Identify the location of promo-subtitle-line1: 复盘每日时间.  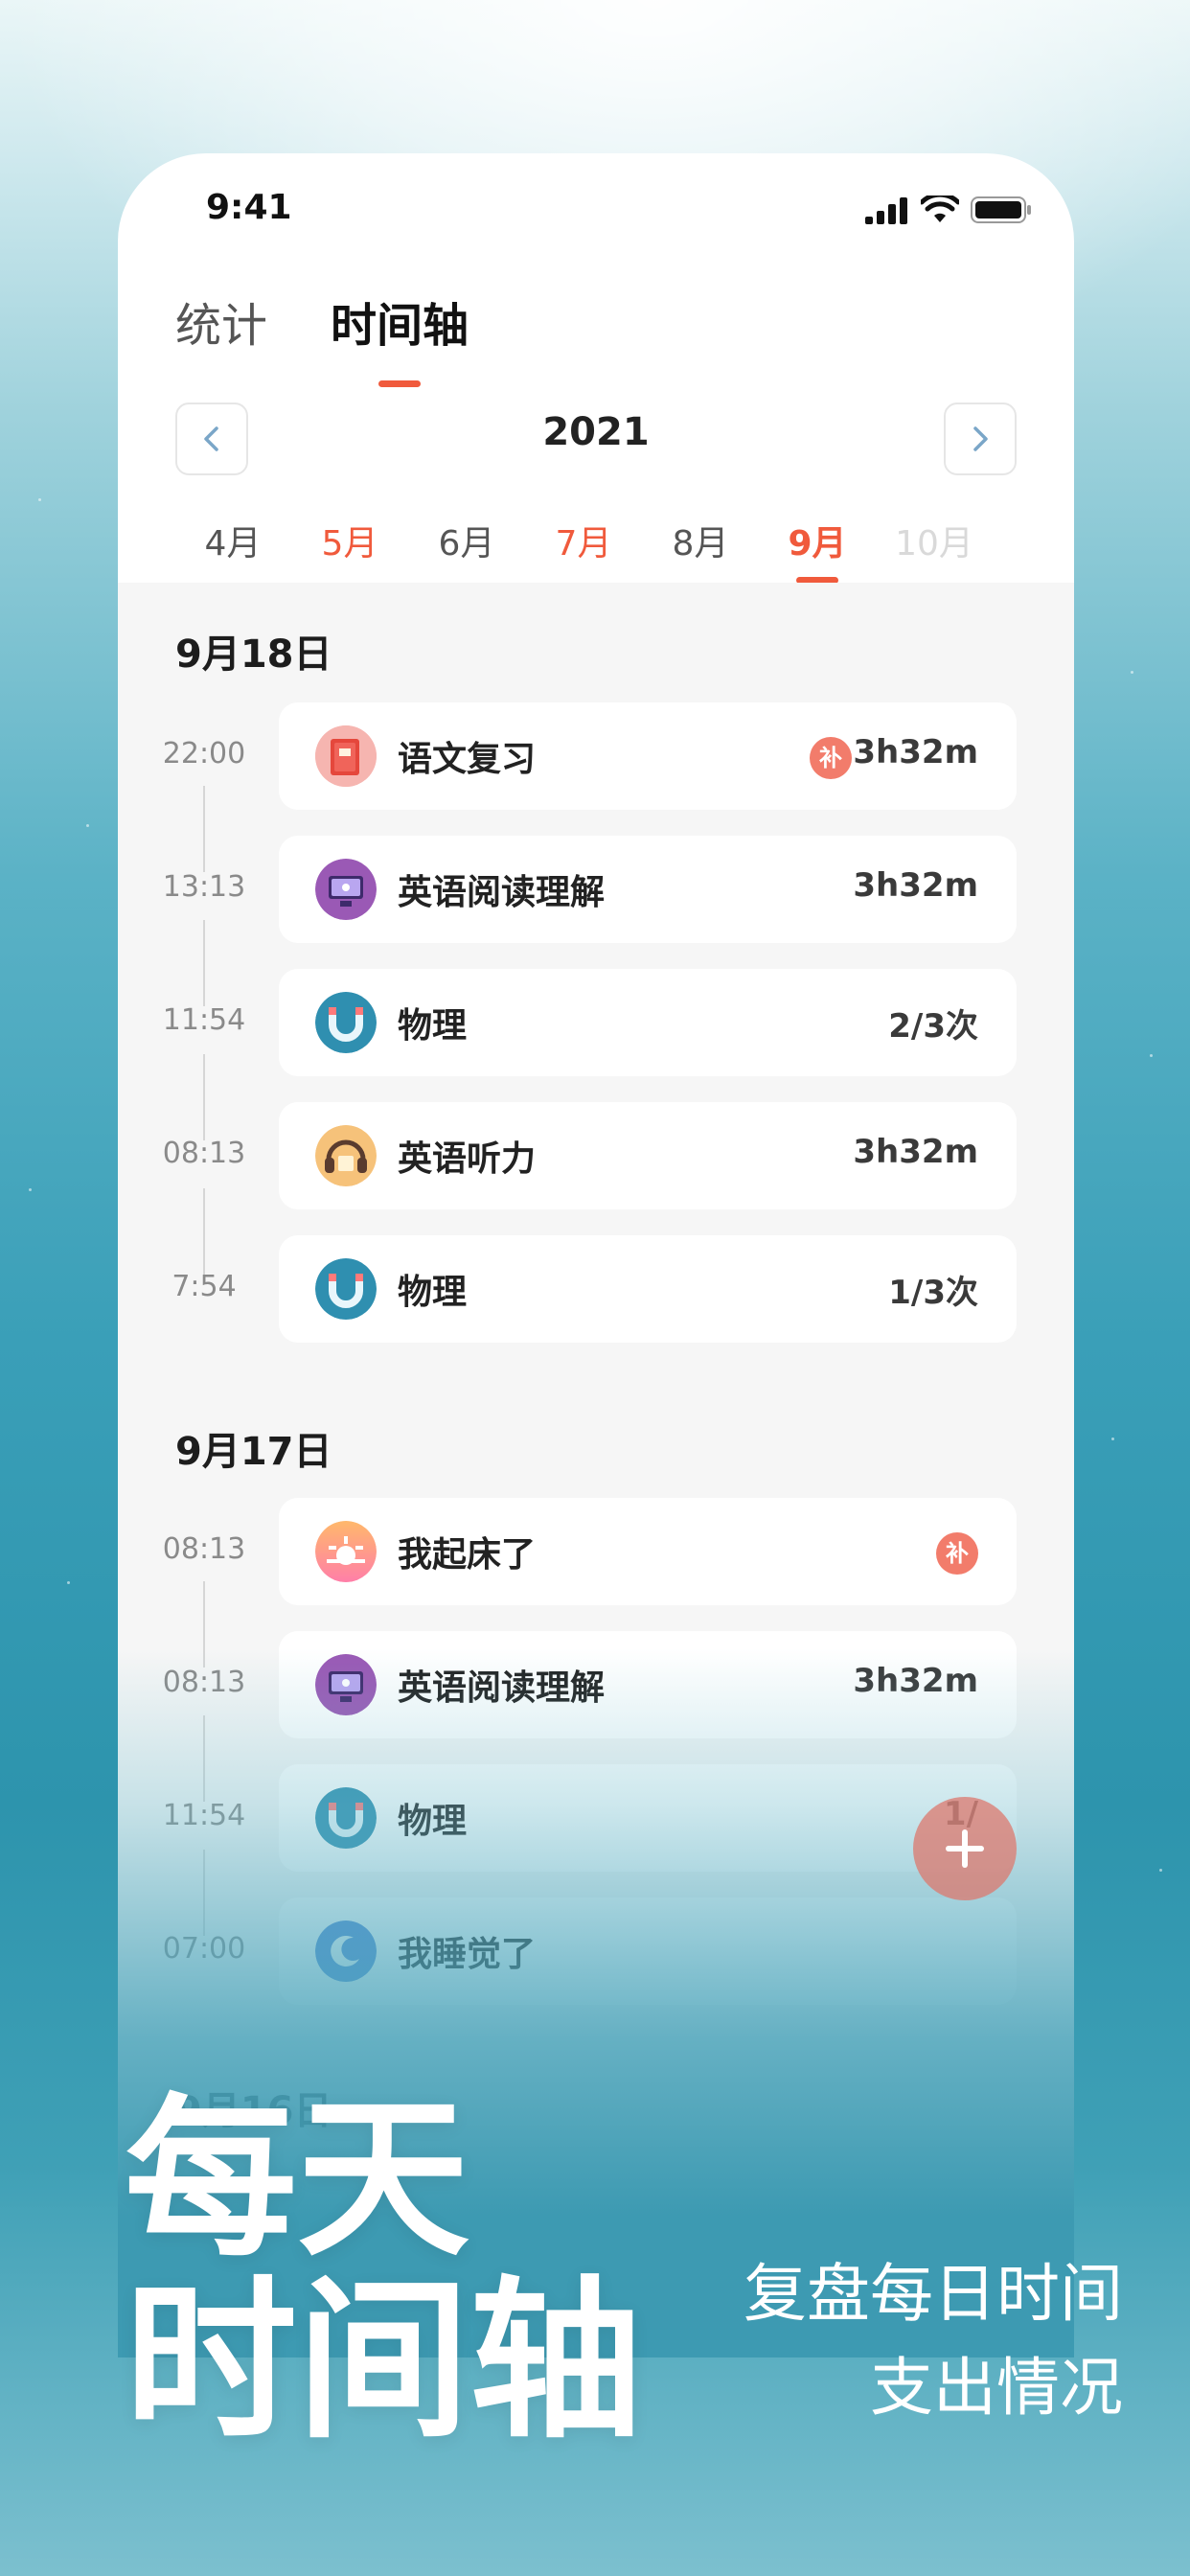
(934, 2294).